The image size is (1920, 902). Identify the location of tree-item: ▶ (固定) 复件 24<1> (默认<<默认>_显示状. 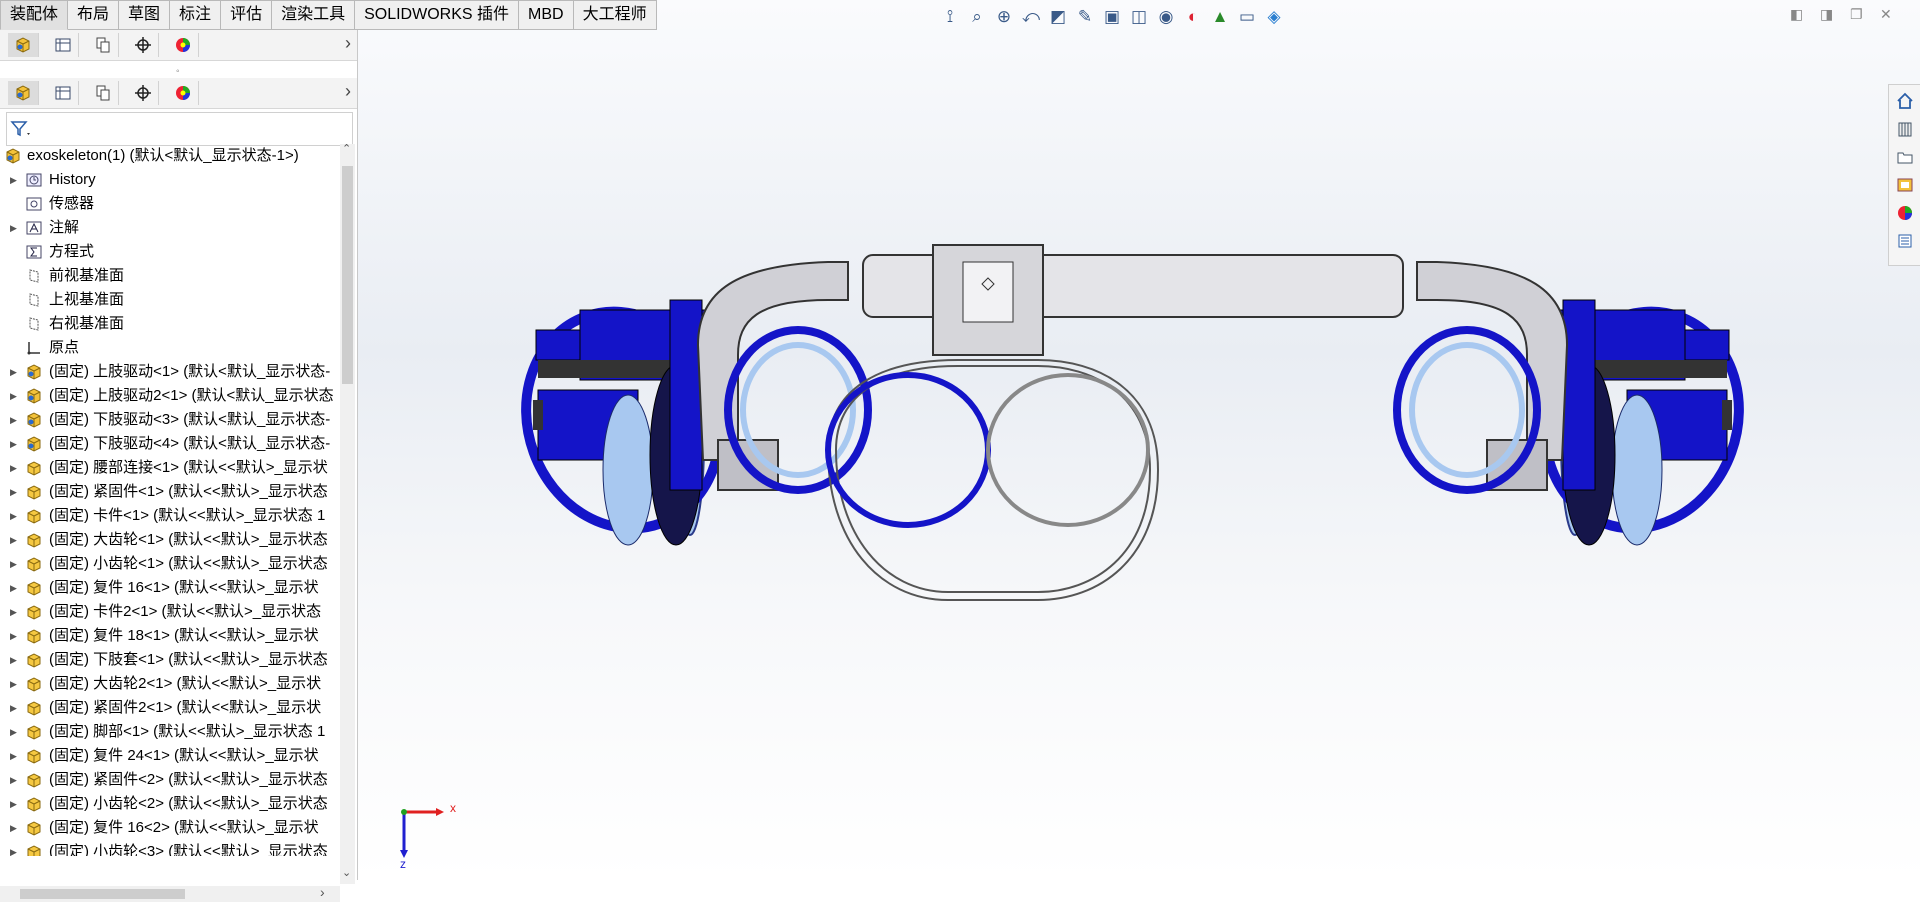
(170, 756).